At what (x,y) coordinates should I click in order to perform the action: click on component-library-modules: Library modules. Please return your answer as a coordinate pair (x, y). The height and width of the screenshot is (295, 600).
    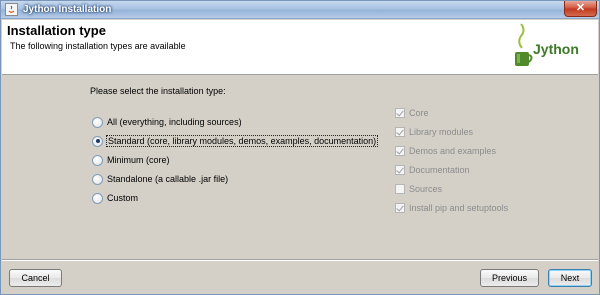
    Looking at the image, I should click on (434, 131).